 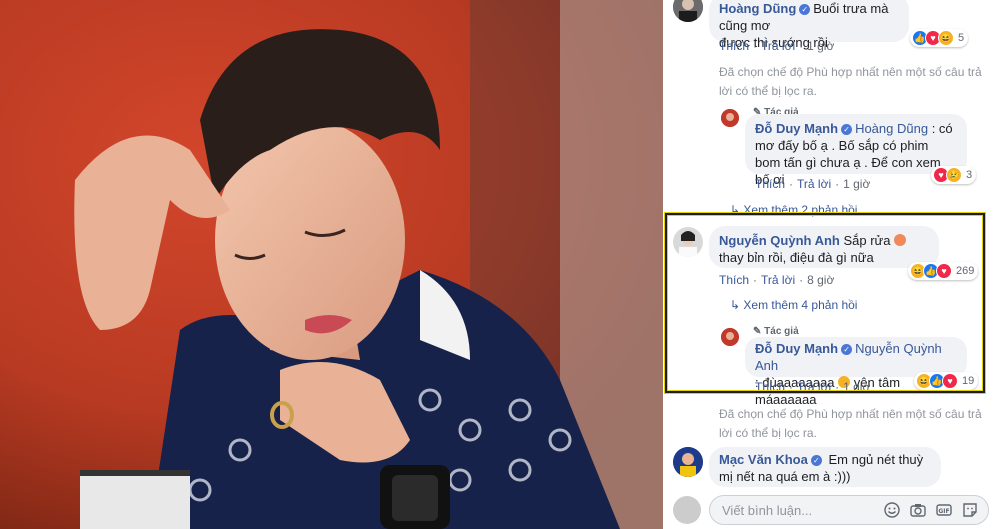 I want to click on comment-input, so click(x=797, y=510).